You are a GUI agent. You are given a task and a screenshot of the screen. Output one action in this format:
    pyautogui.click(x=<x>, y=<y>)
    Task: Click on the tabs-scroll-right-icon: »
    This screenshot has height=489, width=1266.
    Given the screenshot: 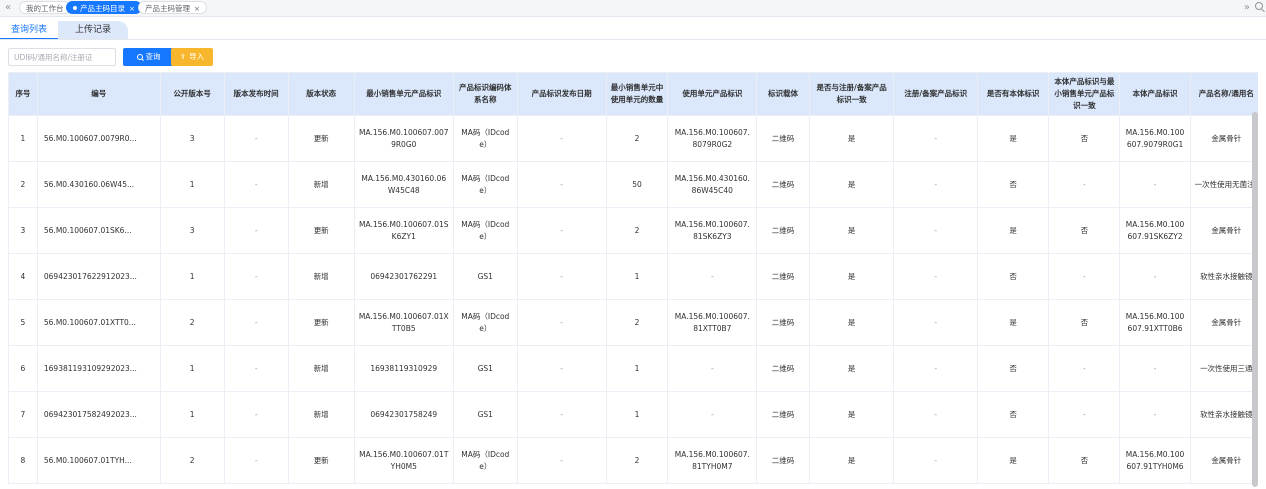 What is the action you would take?
    pyautogui.click(x=1247, y=7)
    